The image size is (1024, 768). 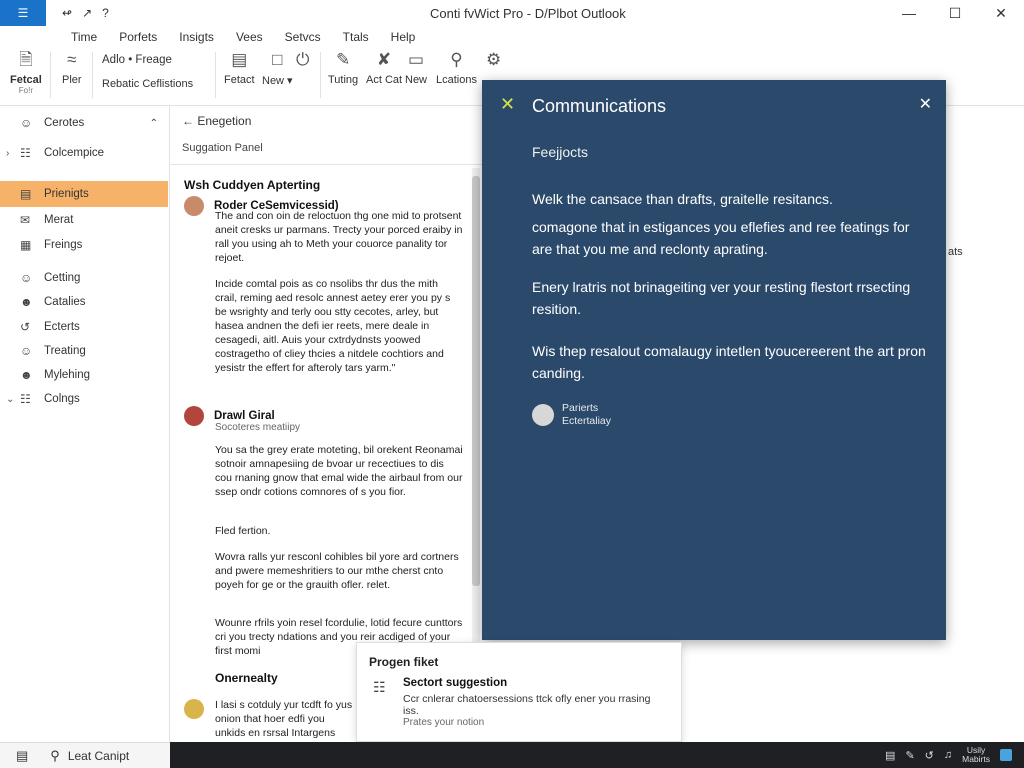 I want to click on maximize-button: ☐, so click(x=955, y=13).